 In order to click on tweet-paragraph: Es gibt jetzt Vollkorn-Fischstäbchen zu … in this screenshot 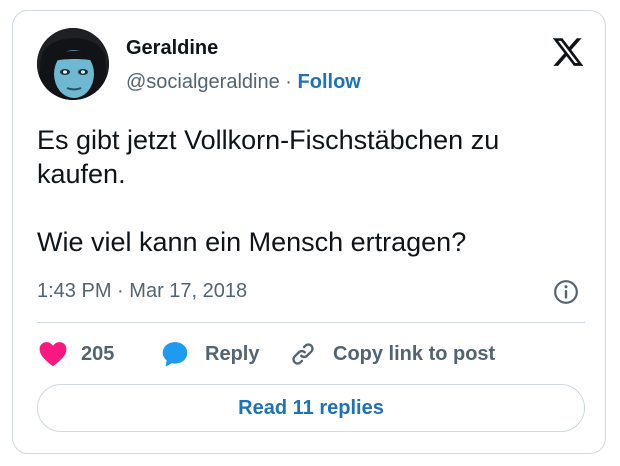, I will do `click(268, 157)`.